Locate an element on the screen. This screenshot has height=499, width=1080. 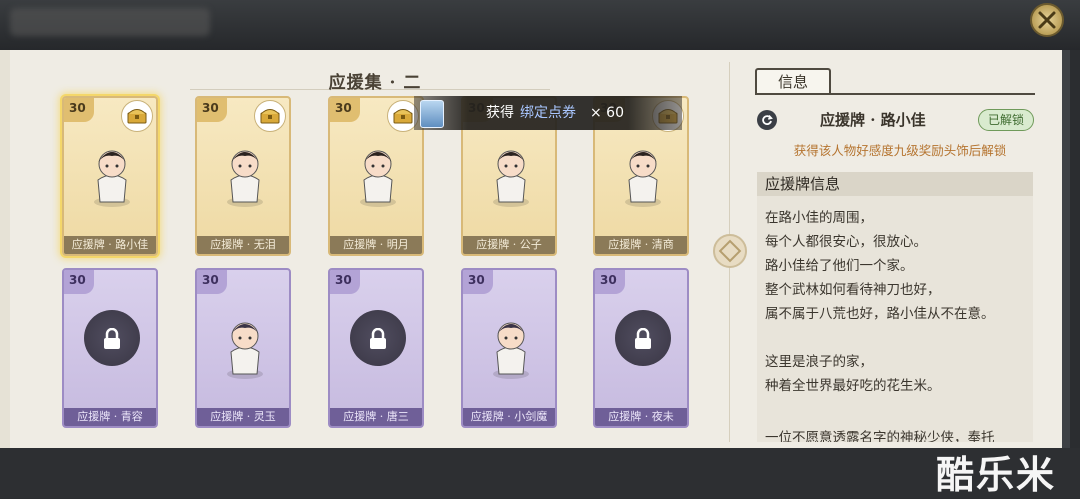
description-line: 在路小佳的周围， is located at coordinates (819, 218).